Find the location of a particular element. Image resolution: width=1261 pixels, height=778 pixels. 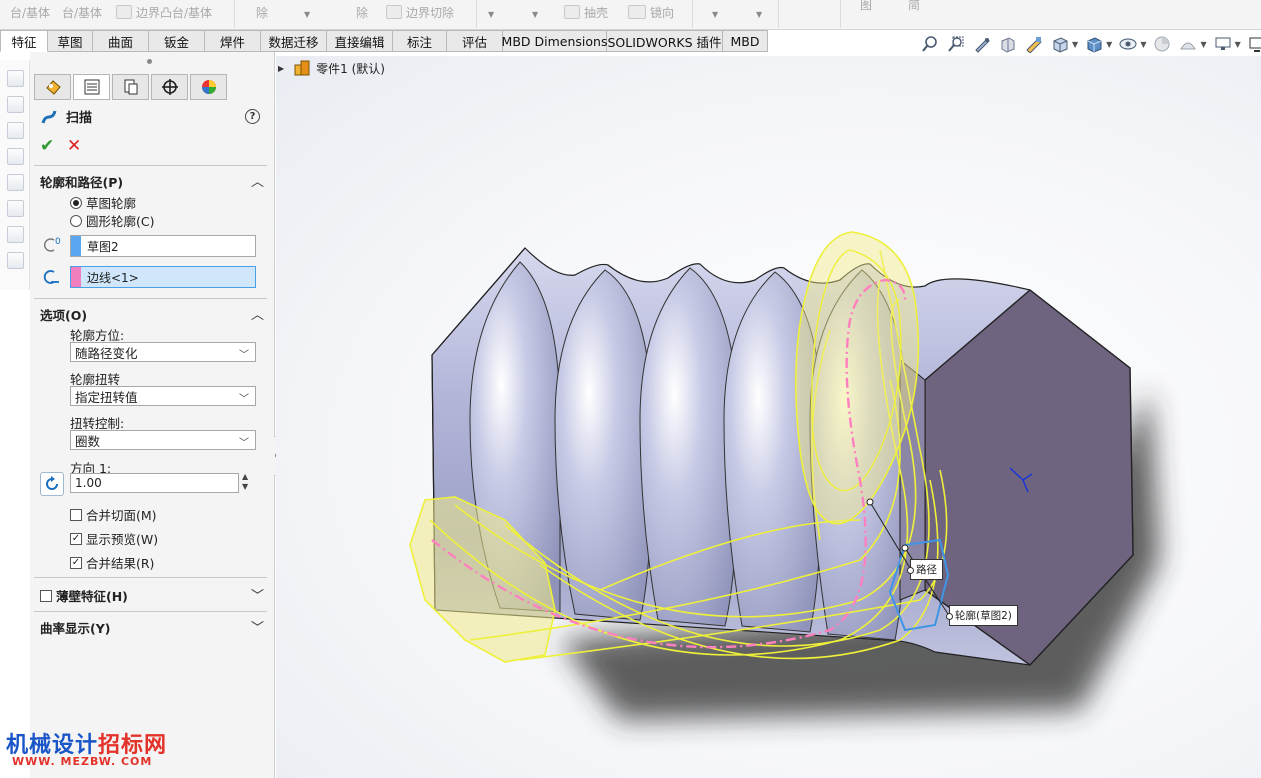

convert-entity-icon is located at coordinates (15, 234).